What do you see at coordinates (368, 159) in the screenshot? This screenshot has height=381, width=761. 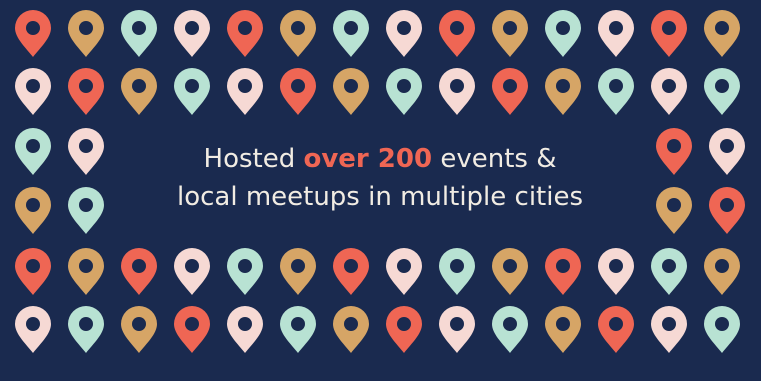 I see `headline-highlight: over 200` at bounding box center [368, 159].